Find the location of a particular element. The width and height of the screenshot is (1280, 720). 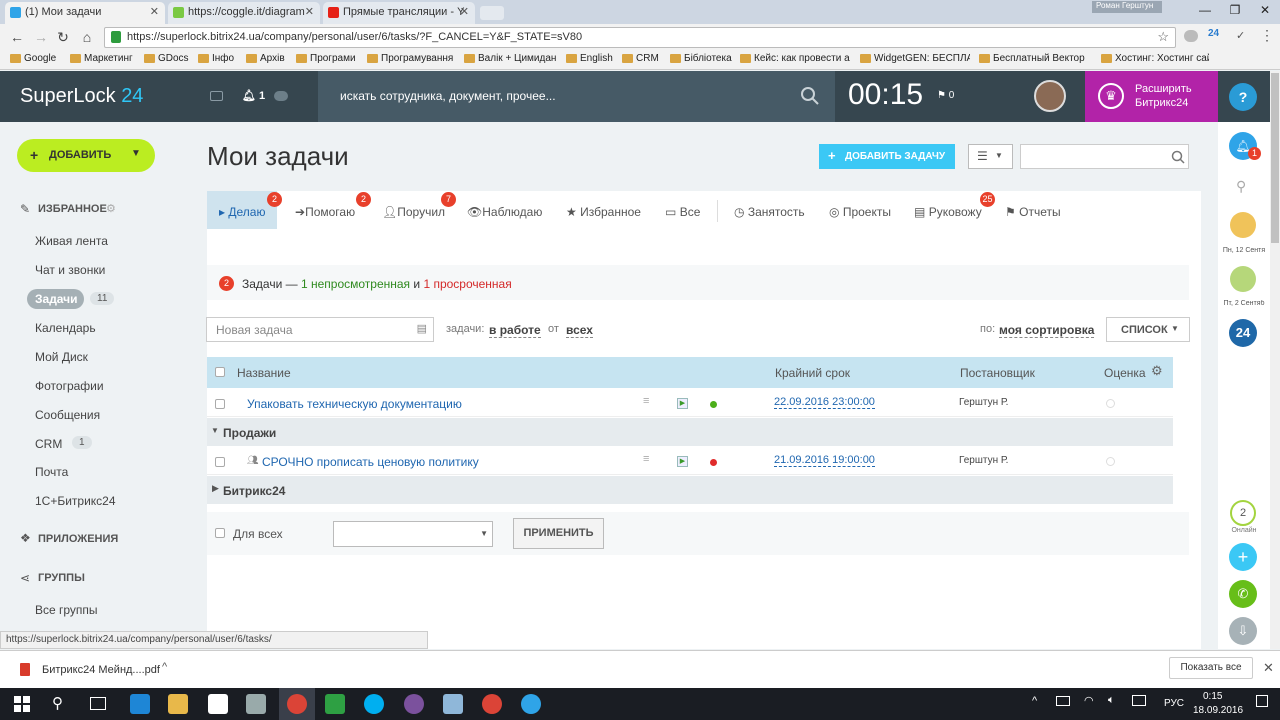

tab-all: ▭ Все is located at coordinates (682, 212).